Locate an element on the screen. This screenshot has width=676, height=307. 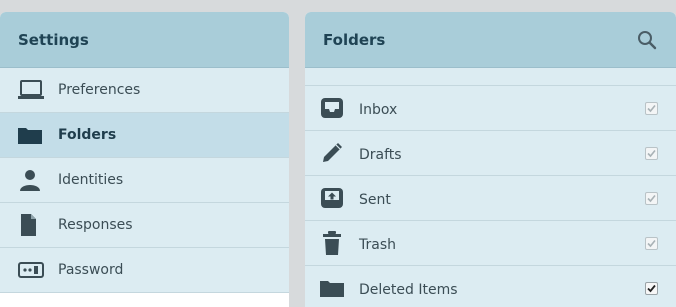
settings-item-label: Identities is located at coordinates (91, 180).